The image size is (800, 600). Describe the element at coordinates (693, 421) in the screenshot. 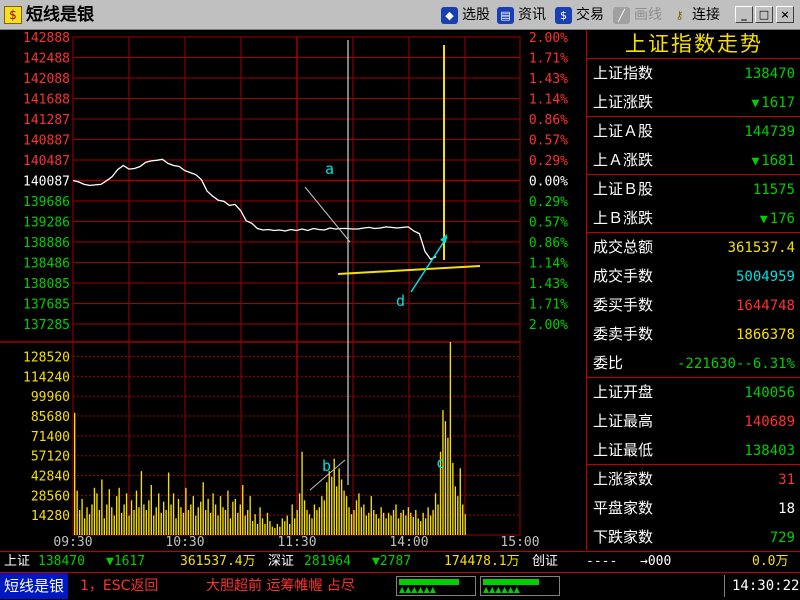

I see `panel-row: 上证最高 140689` at that location.